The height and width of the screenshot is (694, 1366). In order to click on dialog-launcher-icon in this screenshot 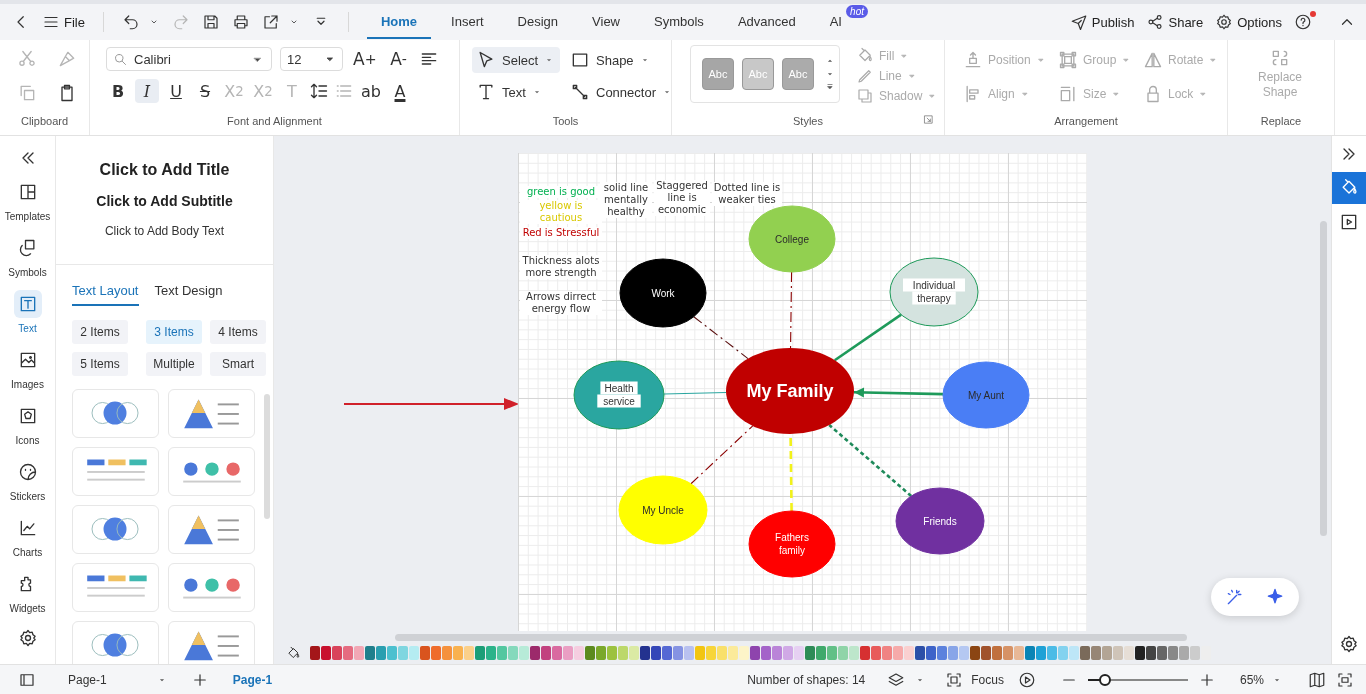, I will do `click(928, 119)`.